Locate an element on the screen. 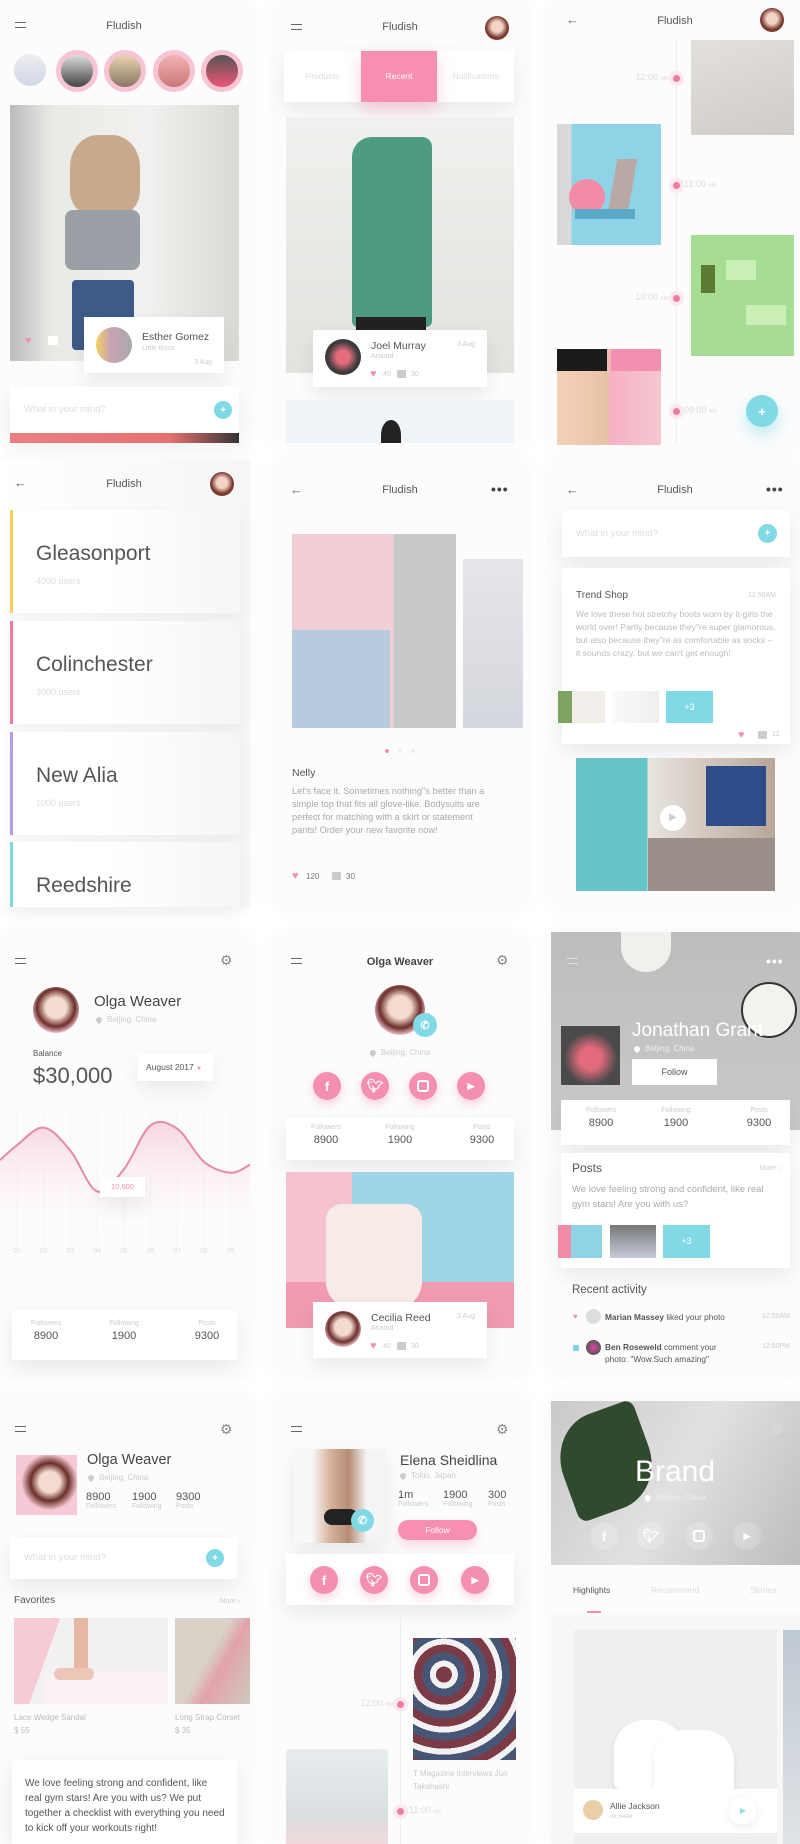 The height and width of the screenshot is (1844, 800). tab-highlights: Highlights is located at coordinates (591, 1590).